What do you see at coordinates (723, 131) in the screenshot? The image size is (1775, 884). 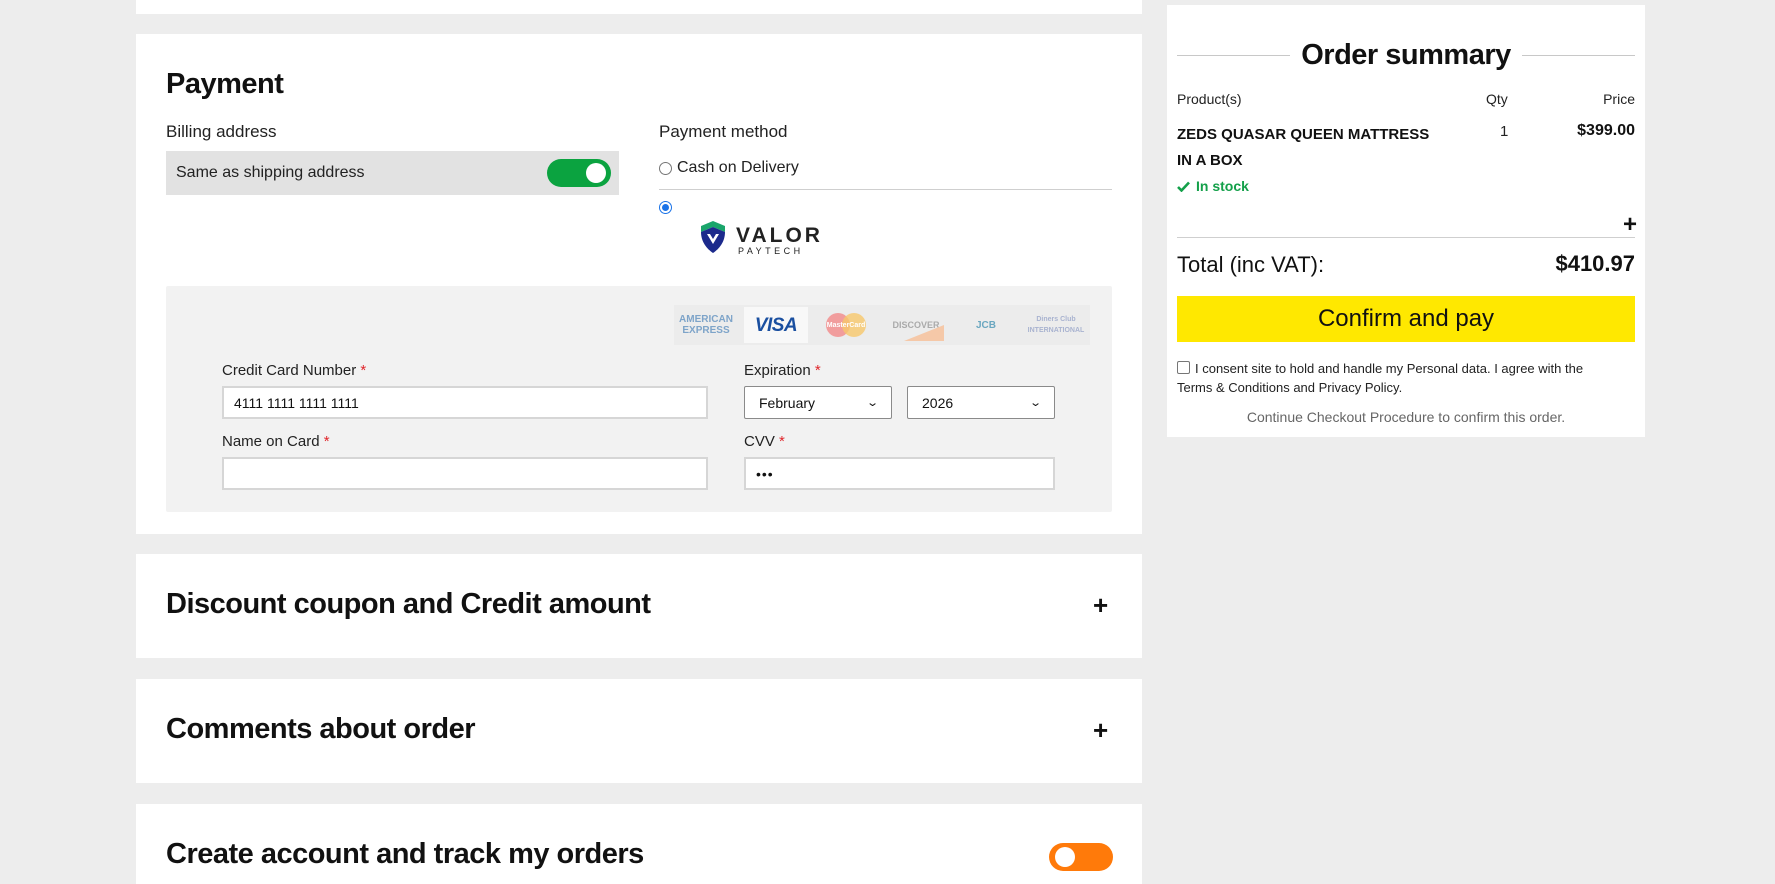 I see `payment-method-label: Payment method` at bounding box center [723, 131].